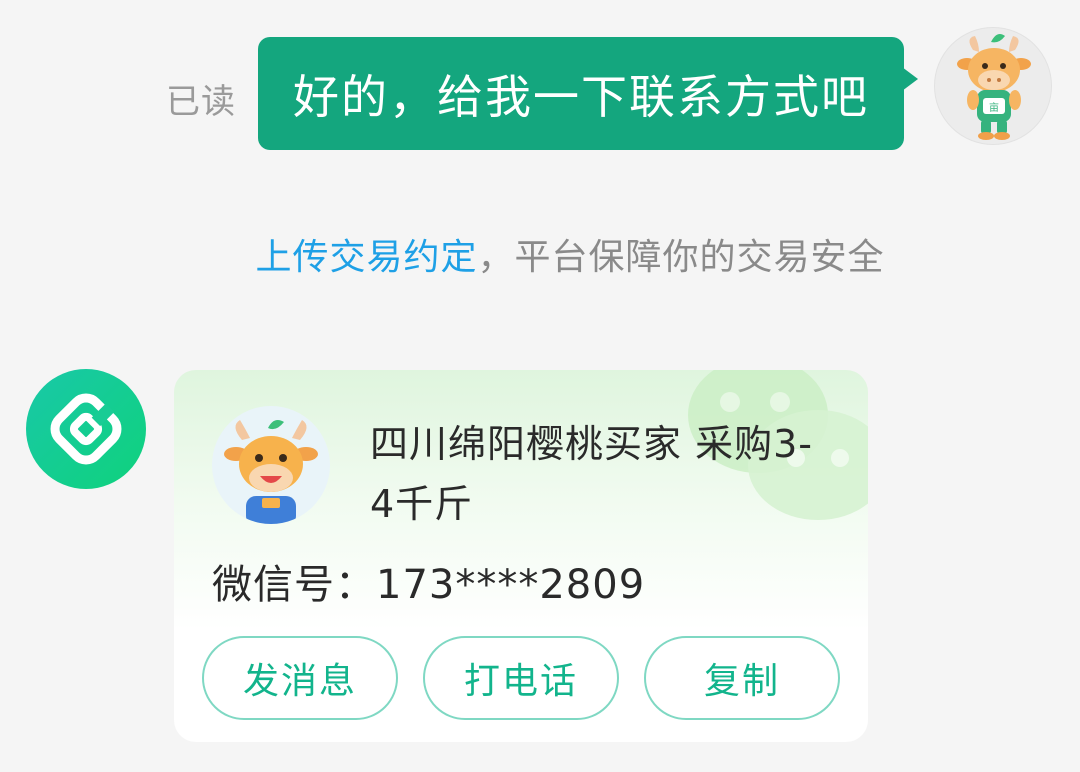 The image size is (1080, 772). I want to click on card-actions: 发消息 打电话 复制, so click(521, 678).